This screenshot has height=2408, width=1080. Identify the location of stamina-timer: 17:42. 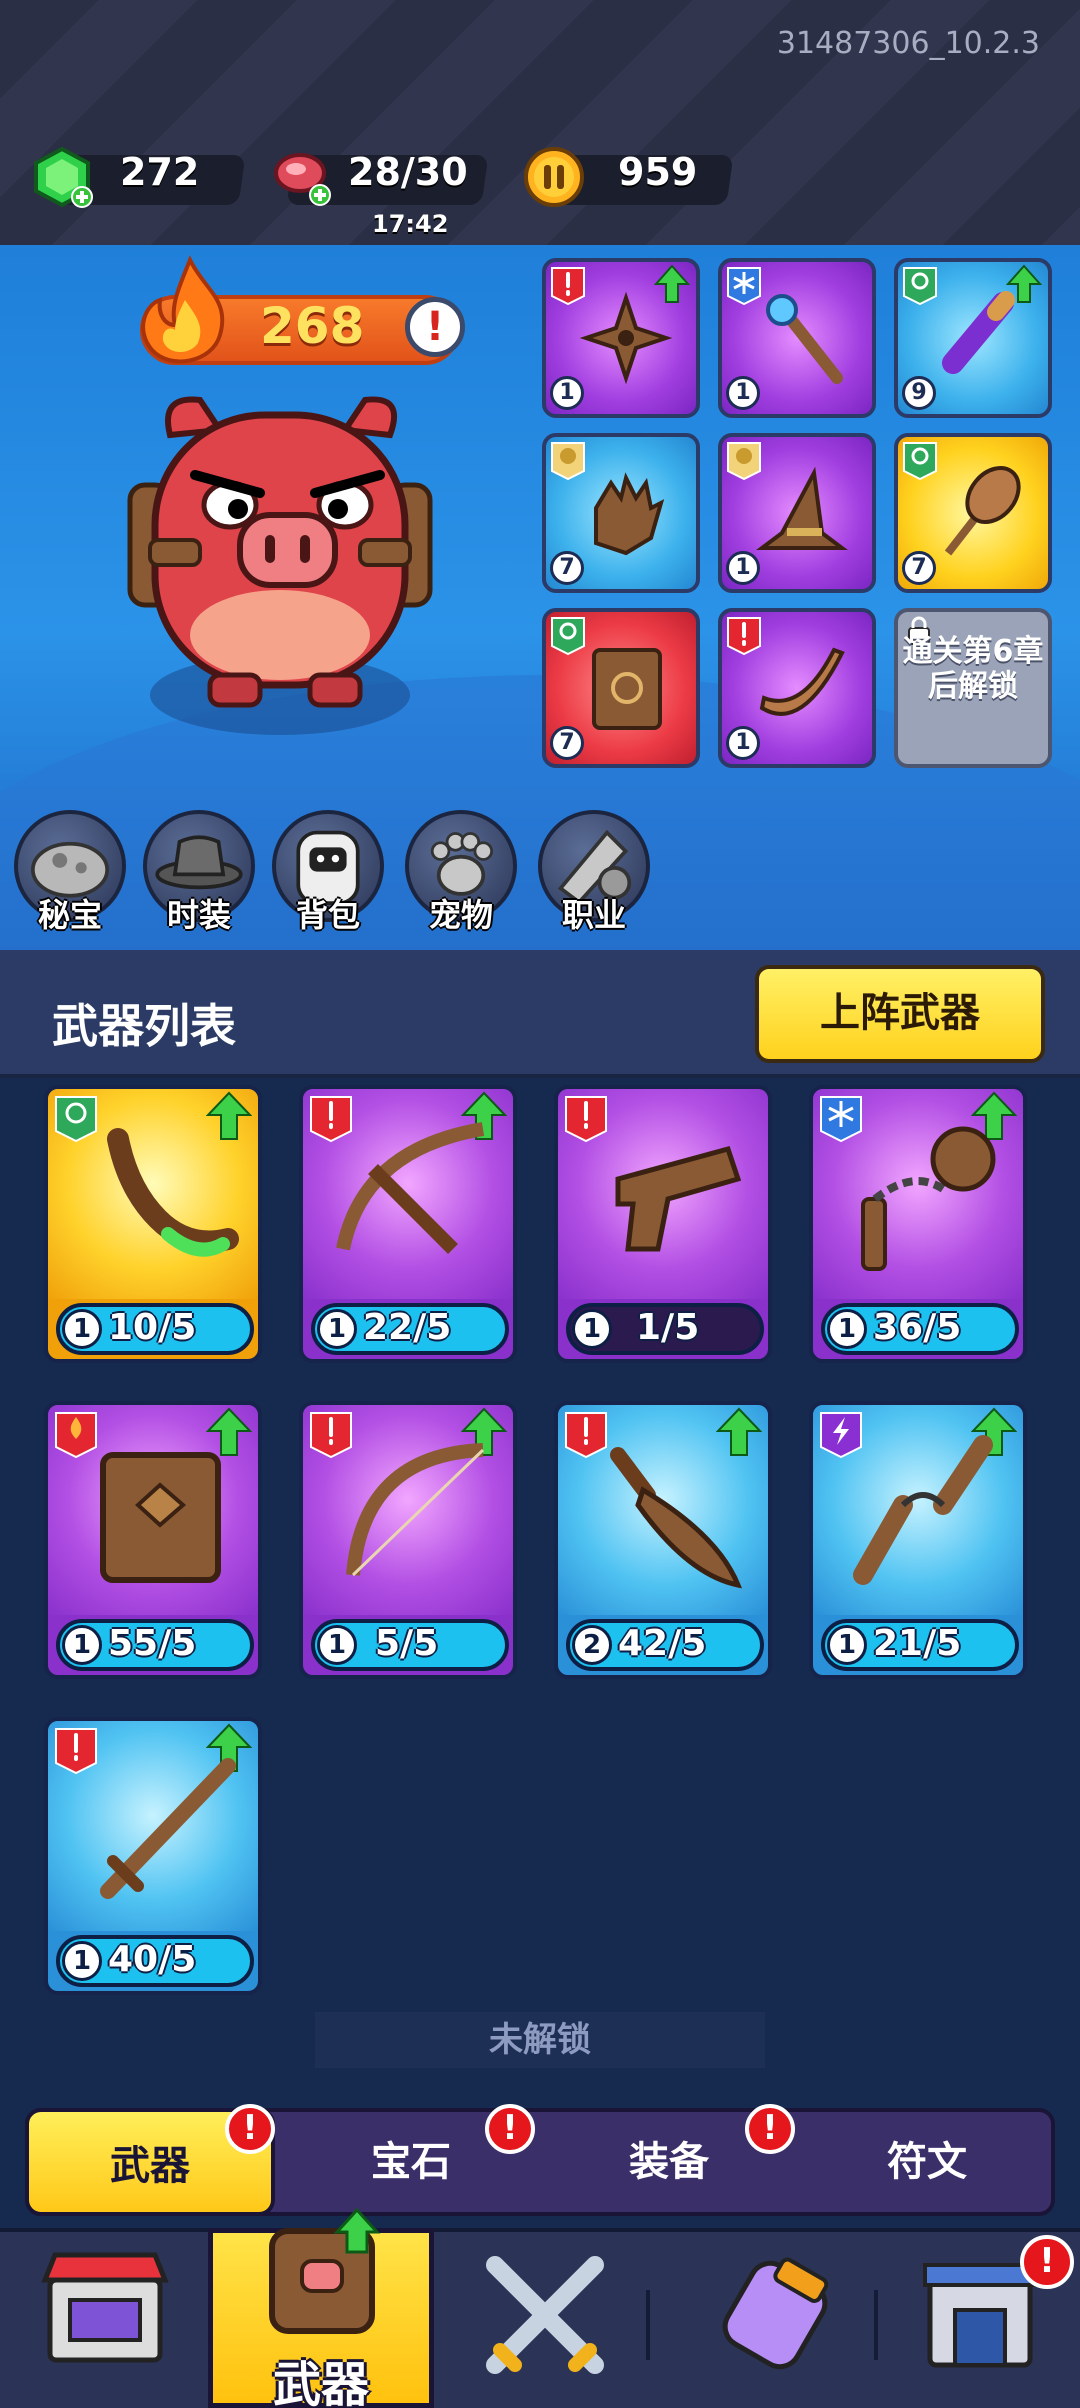
(410, 224).